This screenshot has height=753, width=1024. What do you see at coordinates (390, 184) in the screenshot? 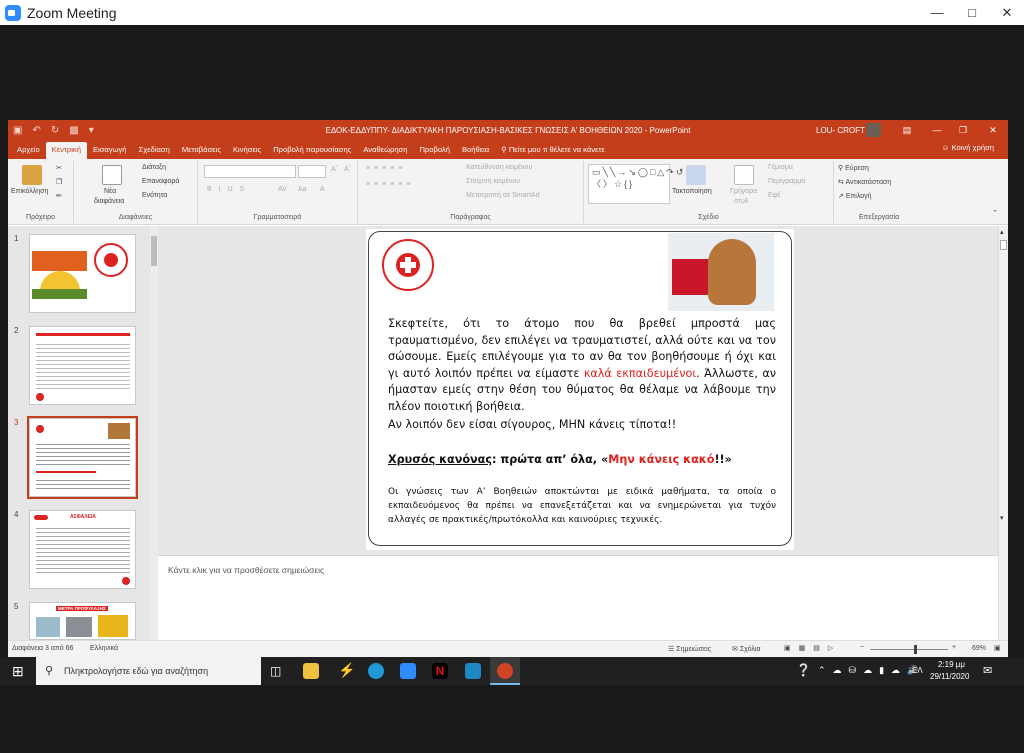
I see `align-icons: ≡≡≡≡≡≡` at bounding box center [390, 184].